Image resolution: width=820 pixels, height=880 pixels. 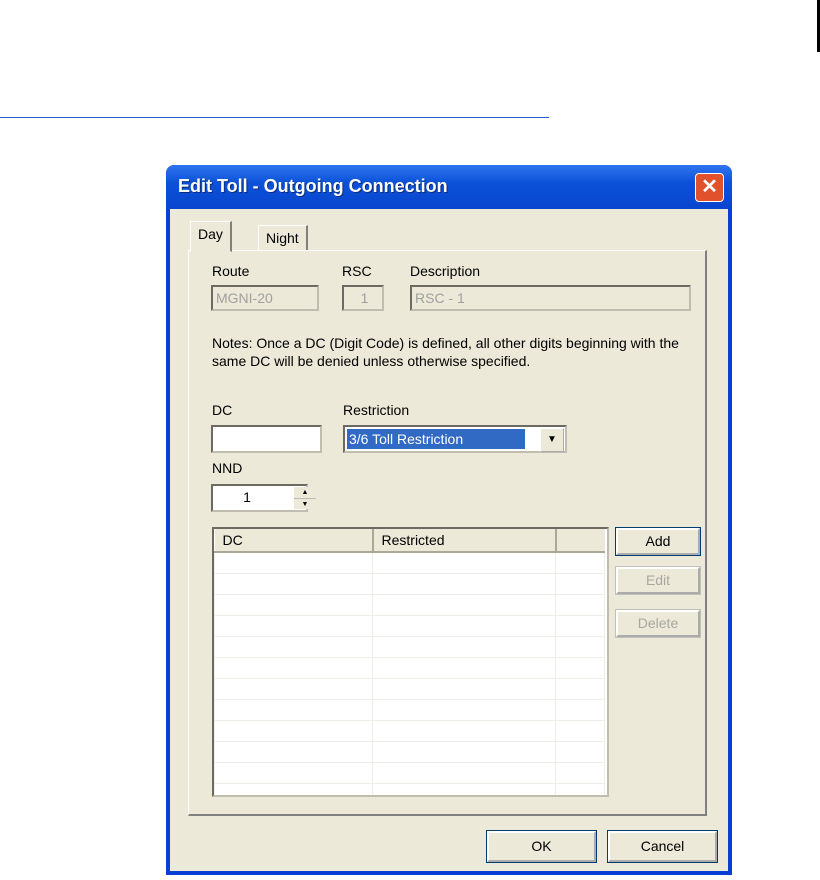 What do you see at coordinates (449, 187) in the screenshot?
I see `title-bar: Edit Toll - Outgoing Connection ✕` at bounding box center [449, 187].